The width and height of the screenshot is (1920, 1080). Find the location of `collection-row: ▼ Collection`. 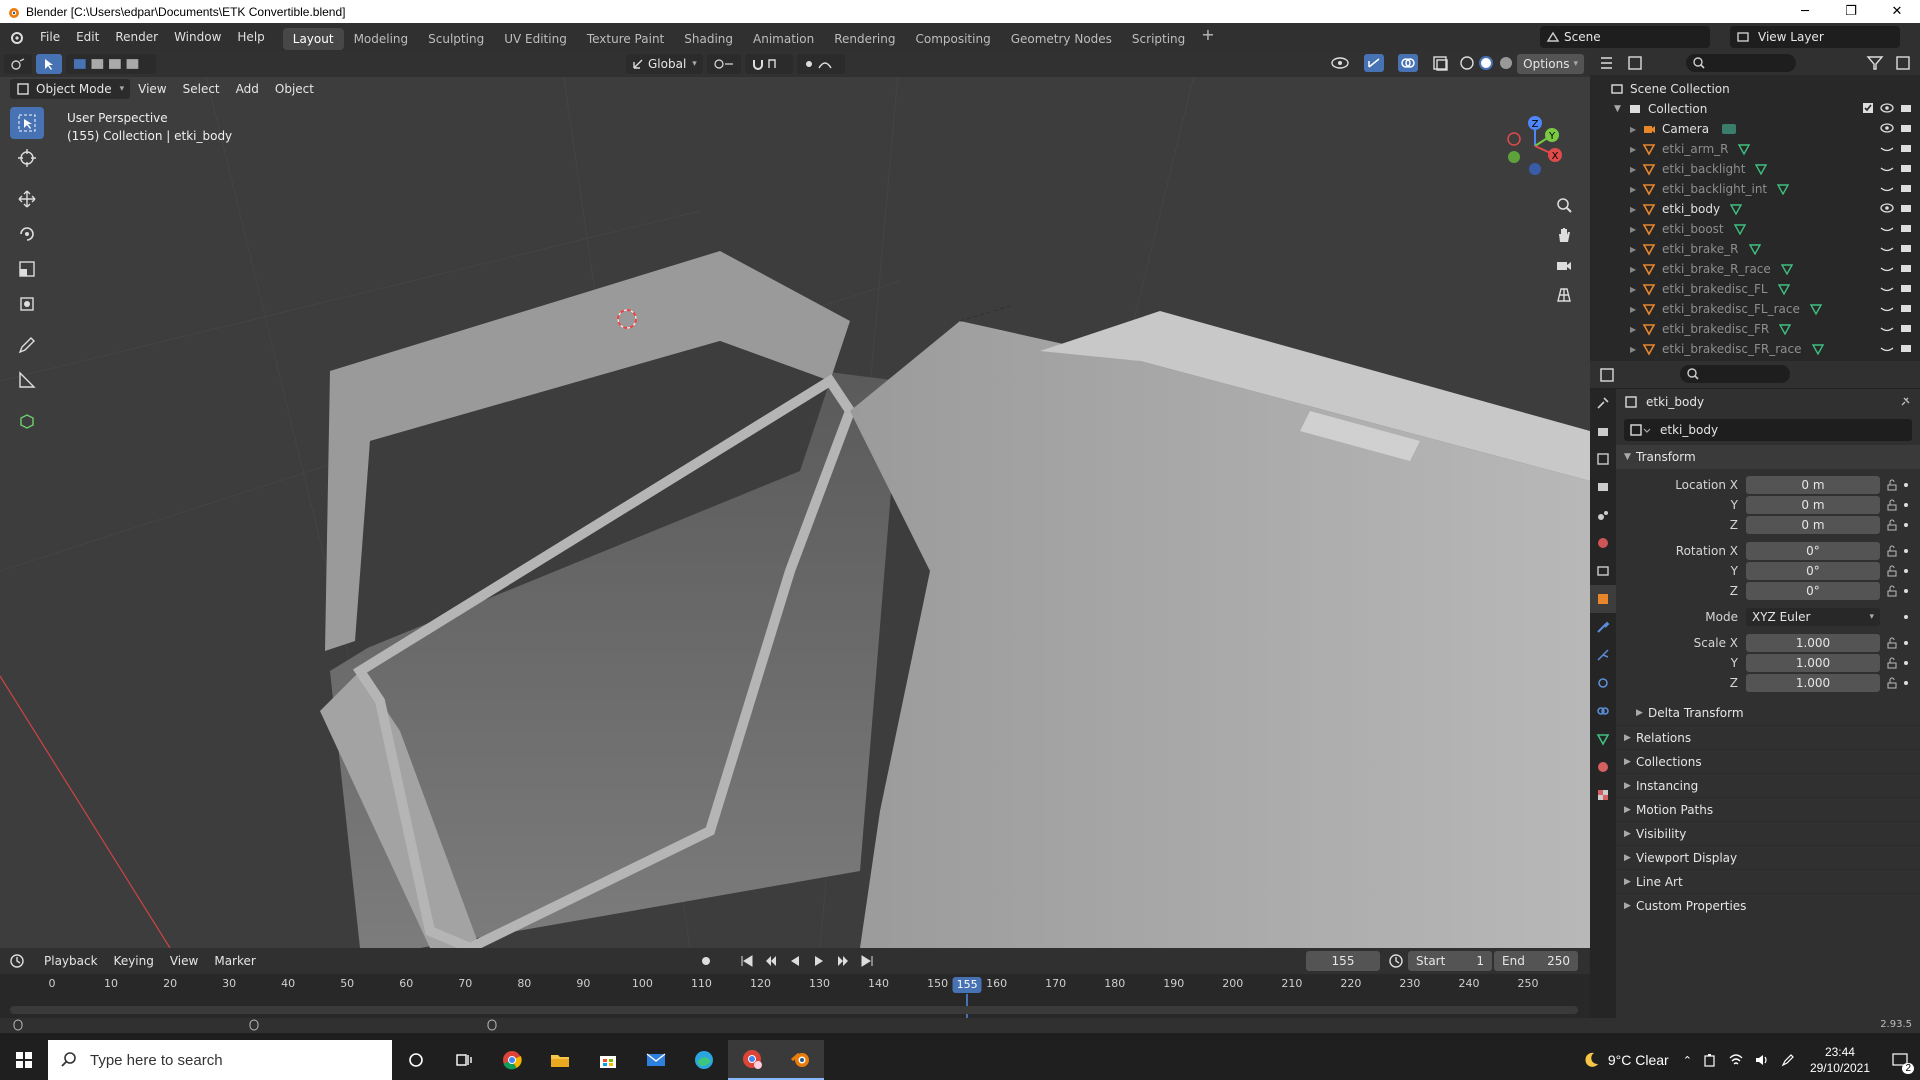

collection-row: ▼ Collection is located at coordinates (1755, 109).